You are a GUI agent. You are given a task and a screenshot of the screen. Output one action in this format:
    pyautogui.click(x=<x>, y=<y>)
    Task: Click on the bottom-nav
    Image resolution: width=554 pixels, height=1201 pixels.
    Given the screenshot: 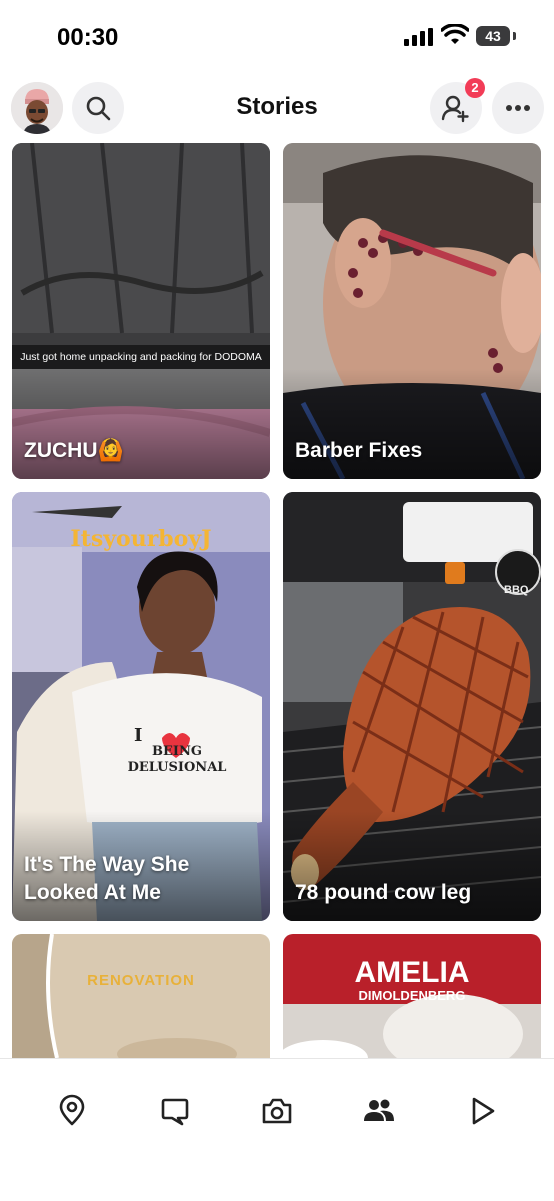 What is the action you would take?
    pyautogui.click(x=277, y=1129)
    